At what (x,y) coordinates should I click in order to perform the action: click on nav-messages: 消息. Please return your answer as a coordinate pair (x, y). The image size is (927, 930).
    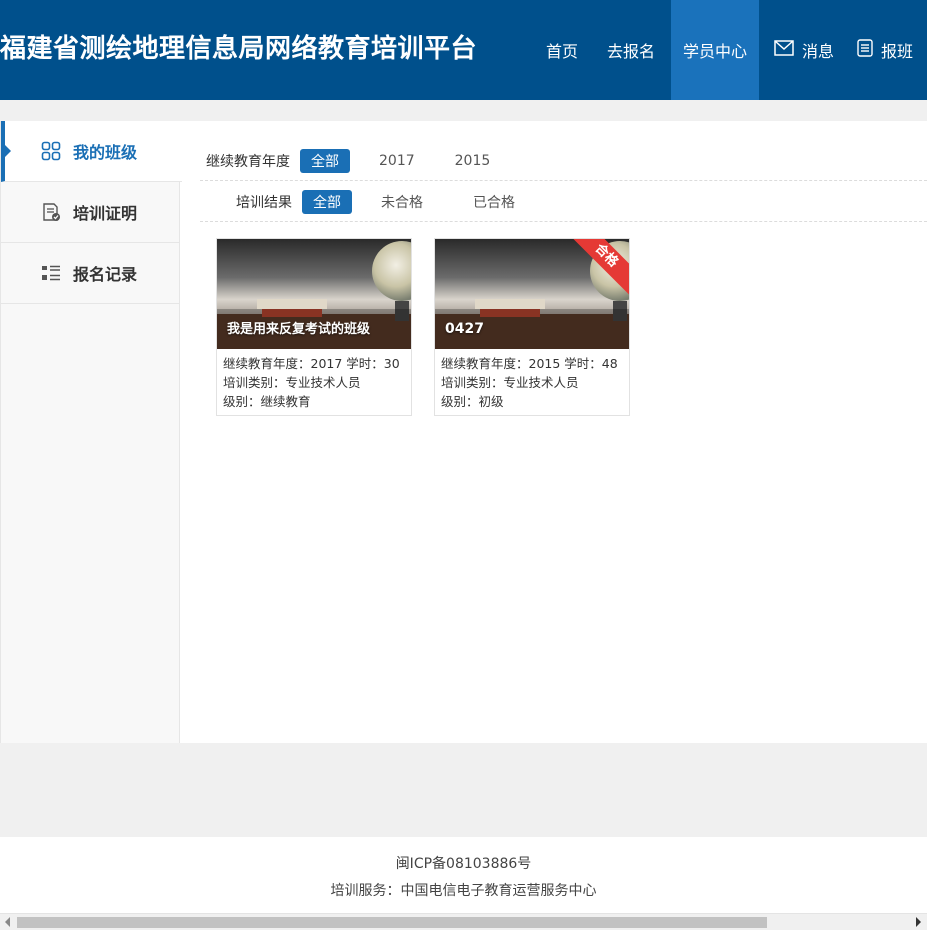
    Looking at the image, I should click on (804, 50).